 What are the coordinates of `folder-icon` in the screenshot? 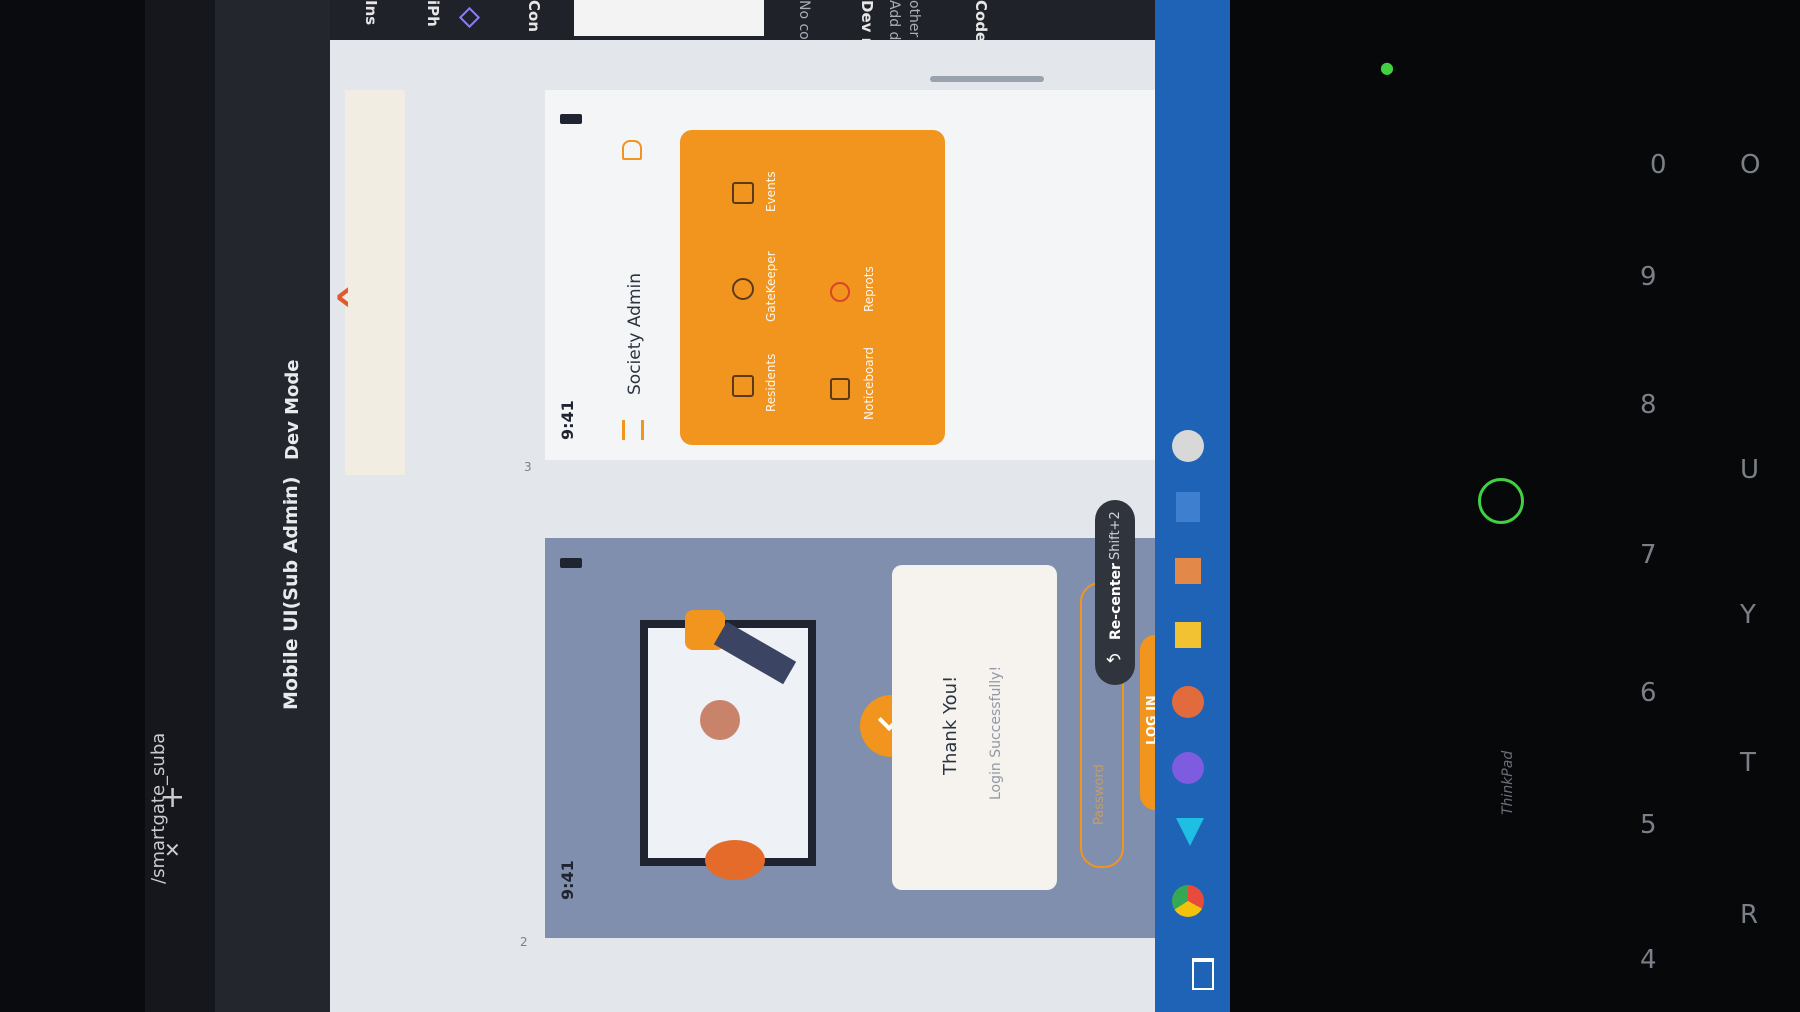 It's located at (1188, 635).